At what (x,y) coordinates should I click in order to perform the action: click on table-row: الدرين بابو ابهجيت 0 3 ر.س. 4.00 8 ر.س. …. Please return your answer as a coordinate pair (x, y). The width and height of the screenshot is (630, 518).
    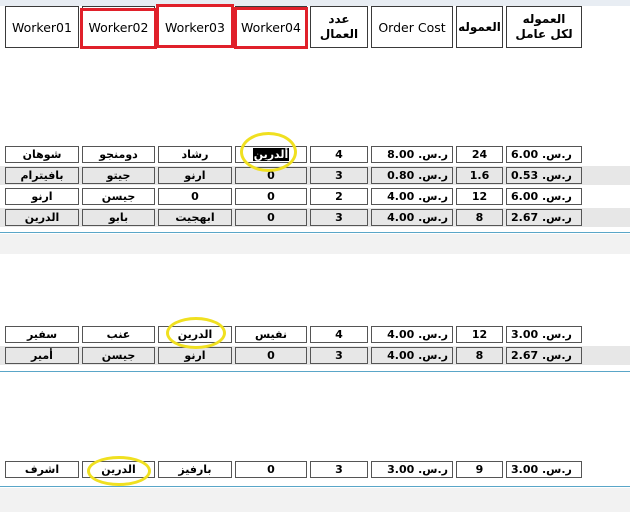
    Looking at the image, I should click on (315, 217).